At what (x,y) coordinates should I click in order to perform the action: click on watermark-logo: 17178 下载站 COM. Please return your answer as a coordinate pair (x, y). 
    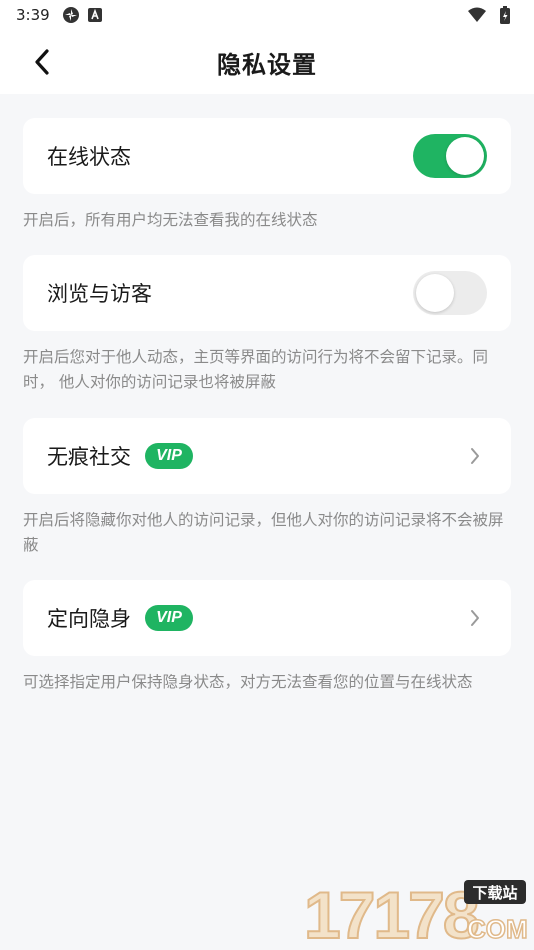
    Looking at the image, I should click on (415, 913).